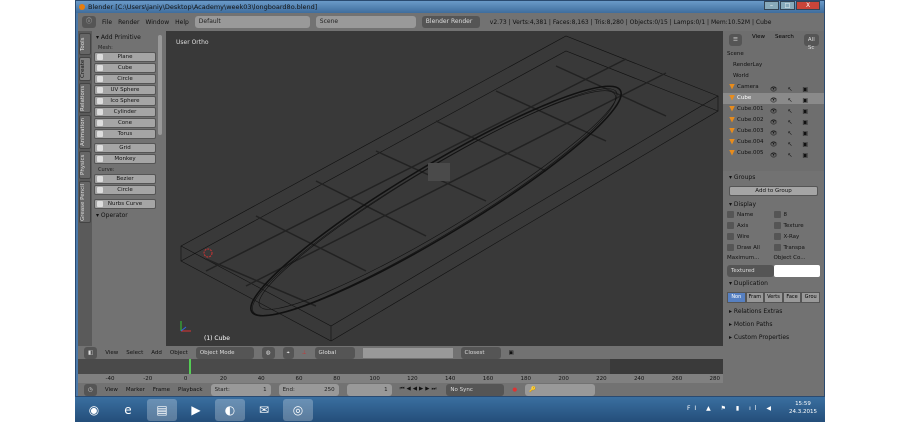 This screenshot has width=900, height=422. Describe the element at coordinates (784, 40) in the screenshot. I see `outliner-search-menu: Search` at that location.